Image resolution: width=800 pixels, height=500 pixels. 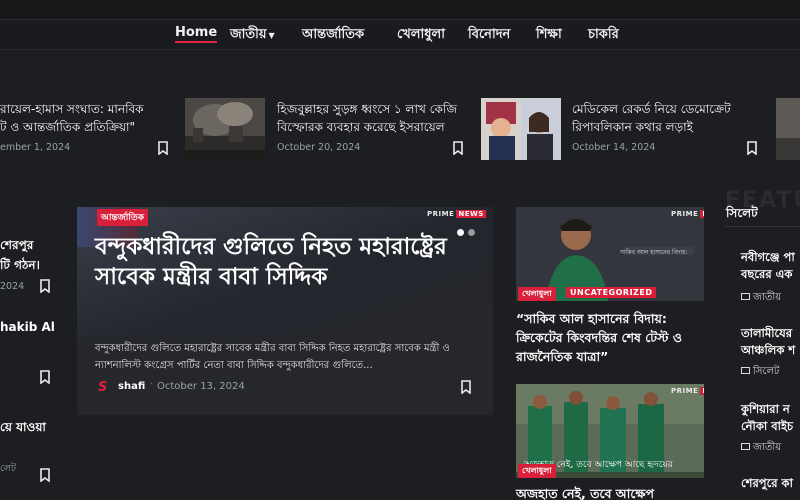 What do you see at coordinates (122, 217) in the screenshot?
I see `category-badge: আন্তর্জাতিক` at bounding box center [122, 217].